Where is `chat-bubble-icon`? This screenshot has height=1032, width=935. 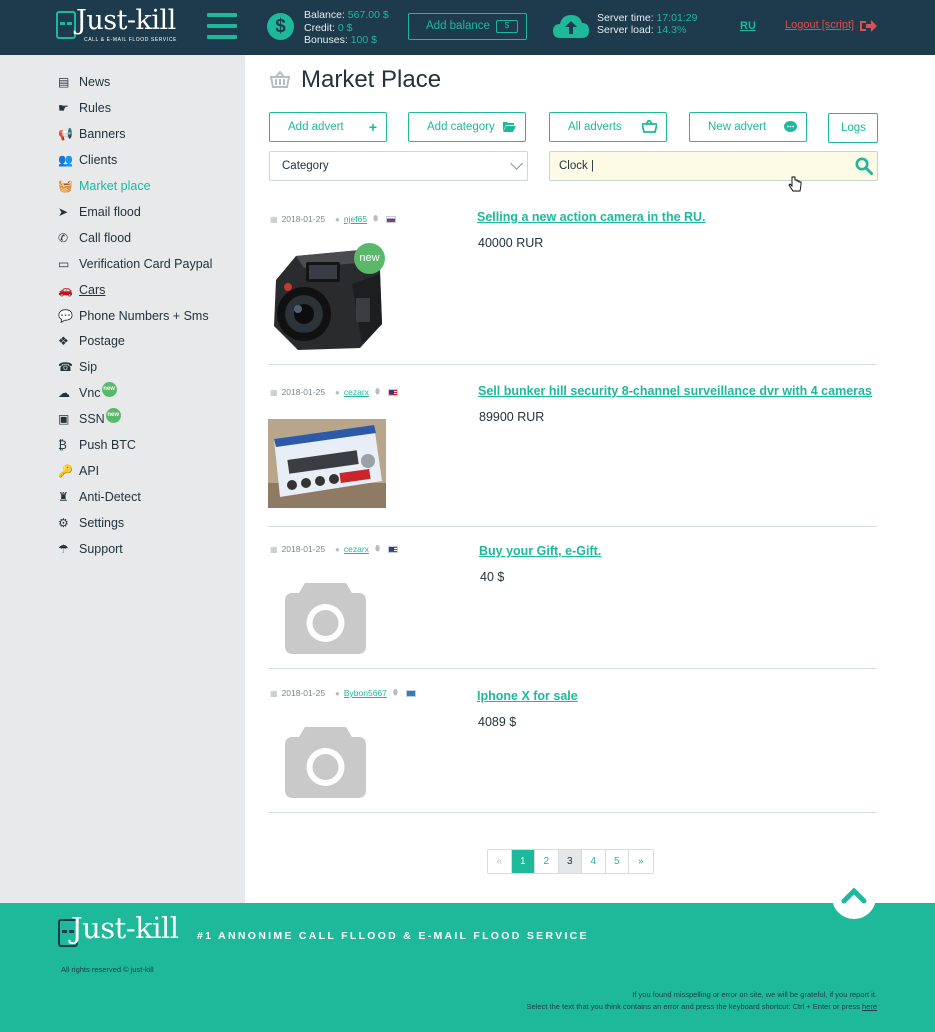
chat-bubble-icon is located at coordinates (790, 126).